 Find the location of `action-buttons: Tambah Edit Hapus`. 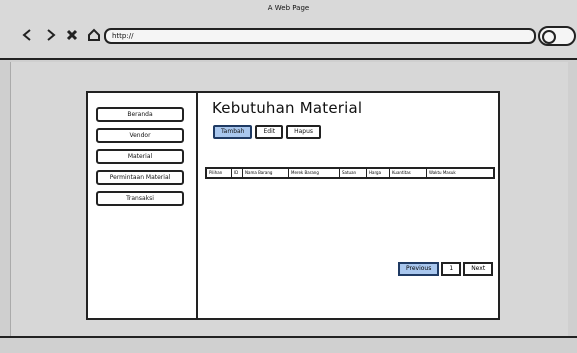

action-buttons: Tambah Edit Hapus is located at coordinates (268, 132).